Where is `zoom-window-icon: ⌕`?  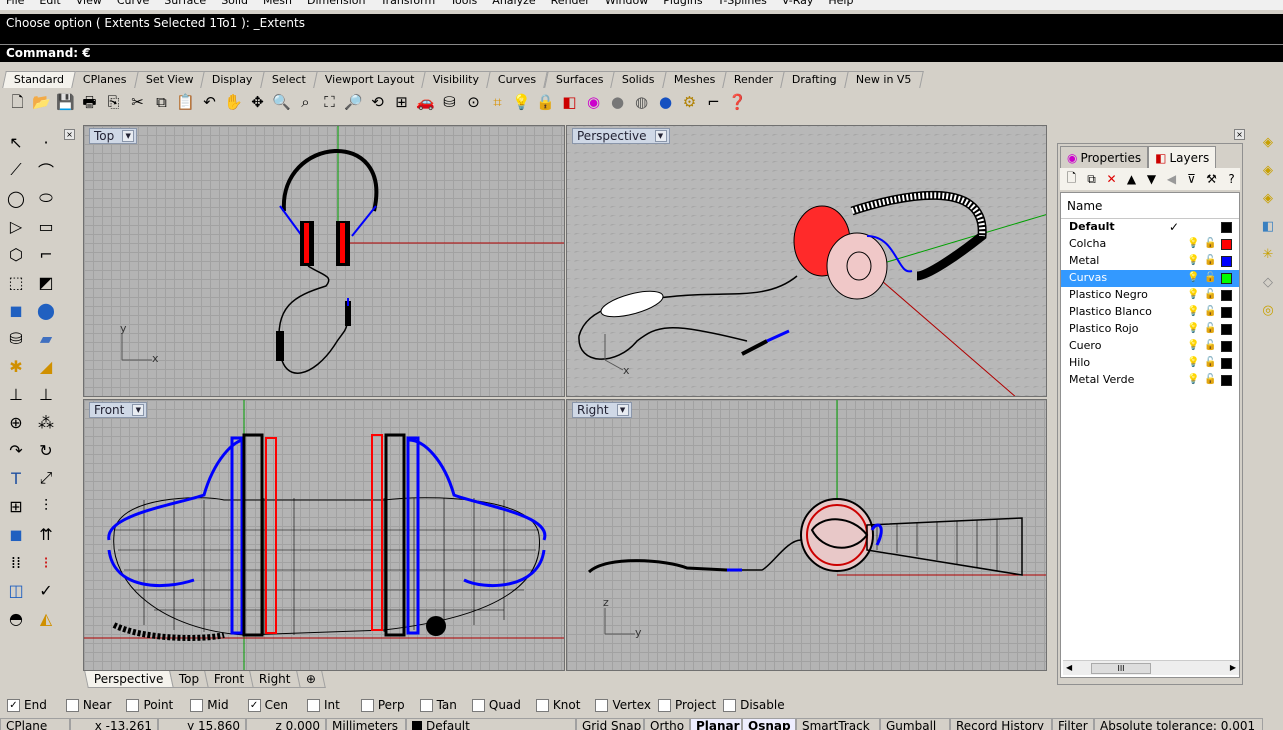
zoom-window-icon: ⌕ is located at coordinates (305, 102).